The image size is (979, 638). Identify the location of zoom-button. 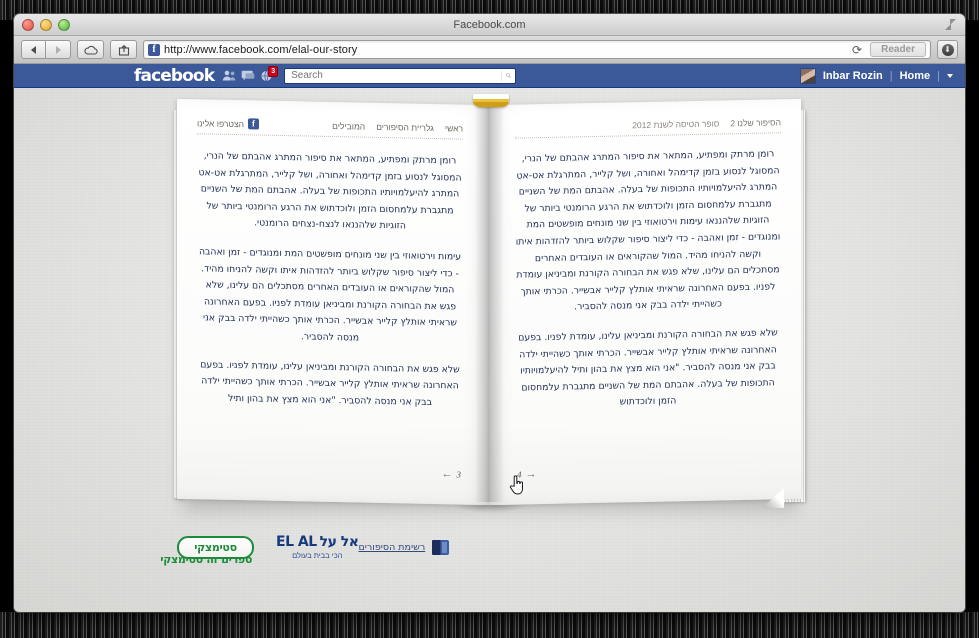
(64, 24).